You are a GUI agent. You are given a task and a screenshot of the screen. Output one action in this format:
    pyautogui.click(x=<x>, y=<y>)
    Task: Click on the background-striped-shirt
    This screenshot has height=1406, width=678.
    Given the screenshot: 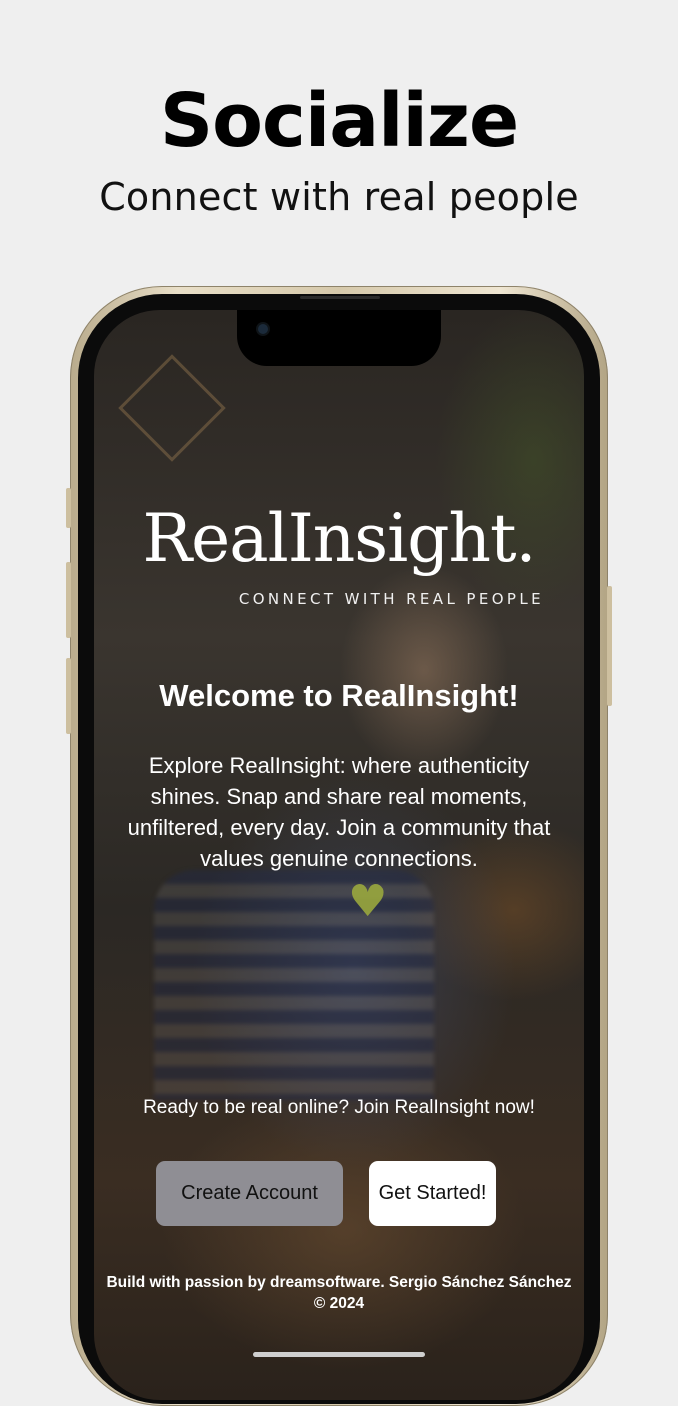 What is the action you would take?
    pyautogui.click(x=294, y=985)
    